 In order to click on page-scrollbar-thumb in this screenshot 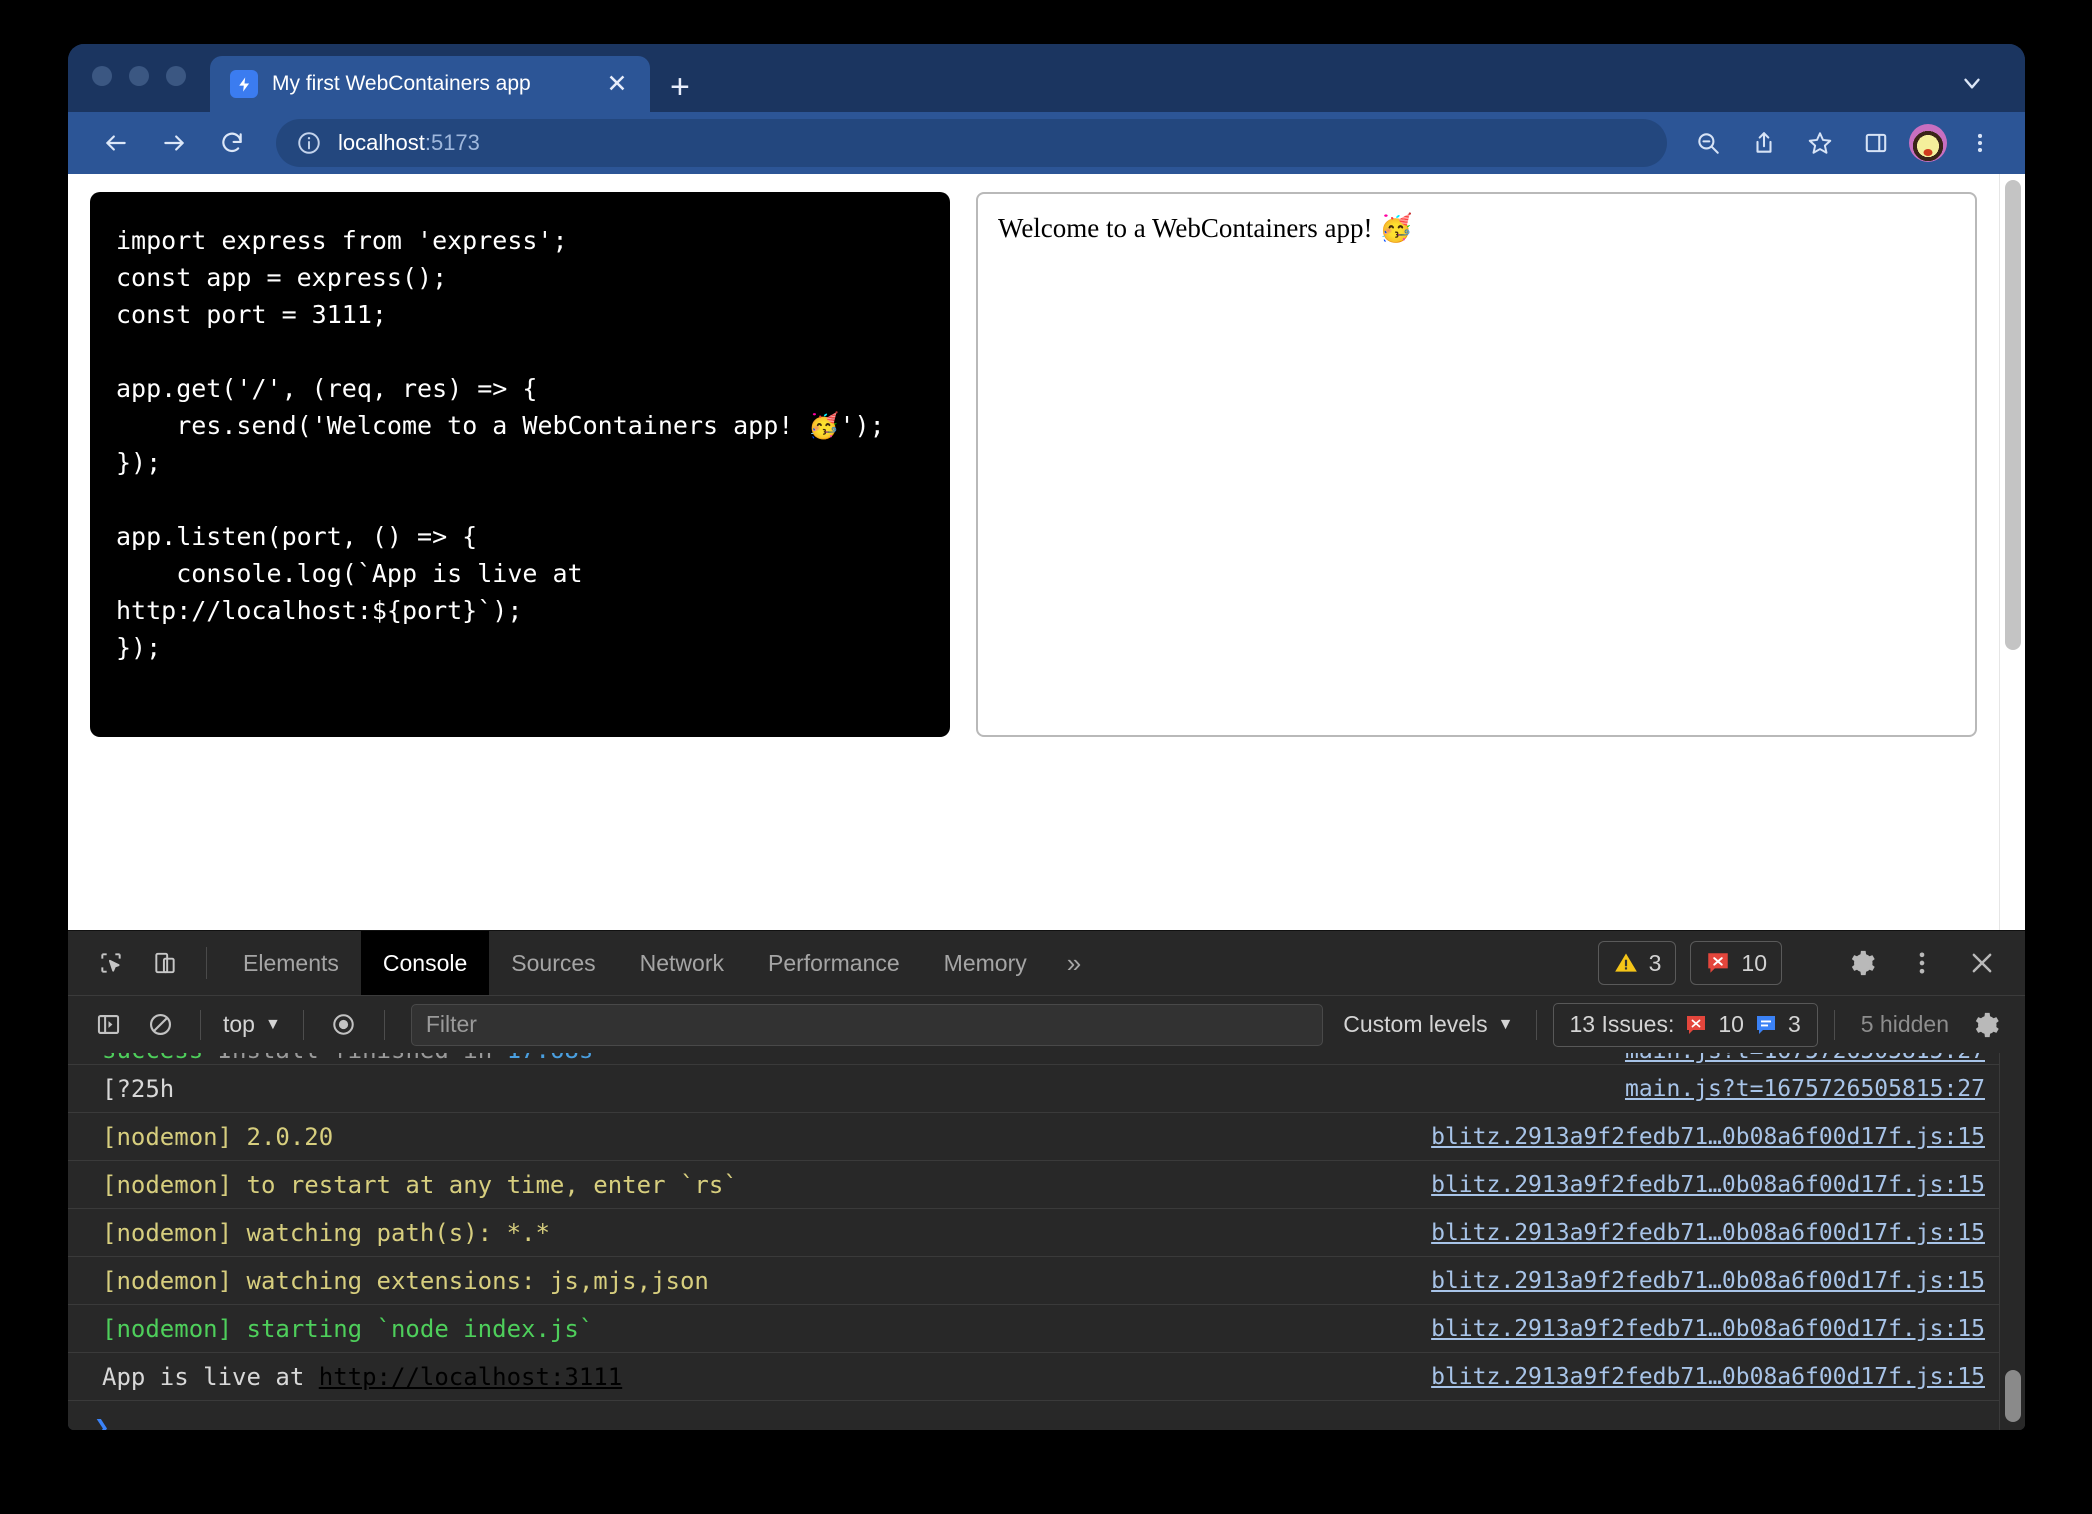, I will do `click(2013, 415)`.